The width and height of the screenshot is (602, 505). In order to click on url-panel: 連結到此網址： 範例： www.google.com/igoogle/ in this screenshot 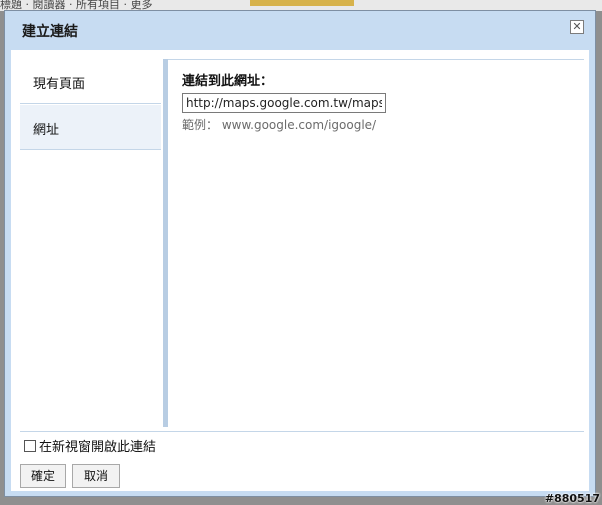, I will do `click(377, 101)`.